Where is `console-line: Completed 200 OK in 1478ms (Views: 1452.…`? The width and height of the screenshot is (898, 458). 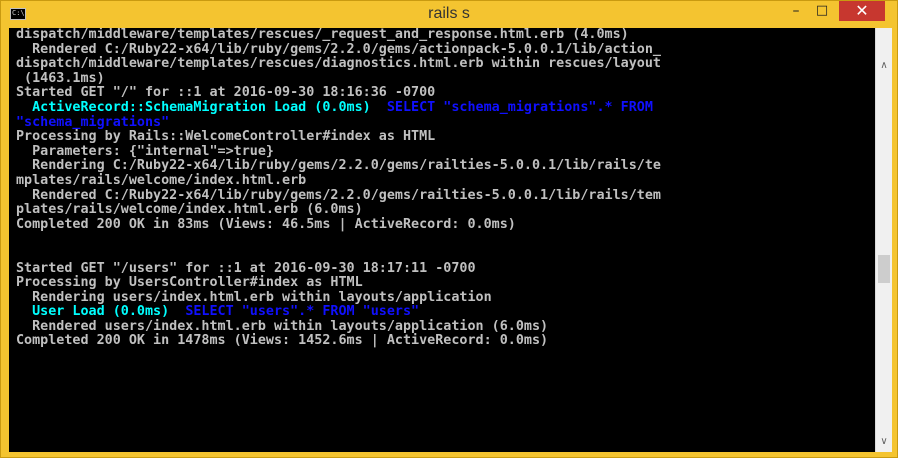 console-line: Completed 200 OK in 1478ms (Views: 1452.… is located at coordinates (338, 341).